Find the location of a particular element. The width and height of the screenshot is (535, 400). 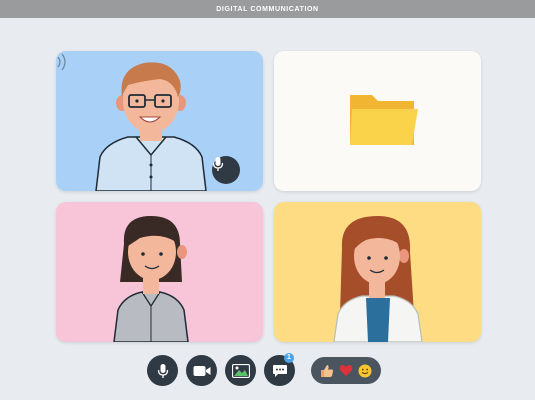

participant-tile-woman-short-hair is located at coordinates (159, 272).